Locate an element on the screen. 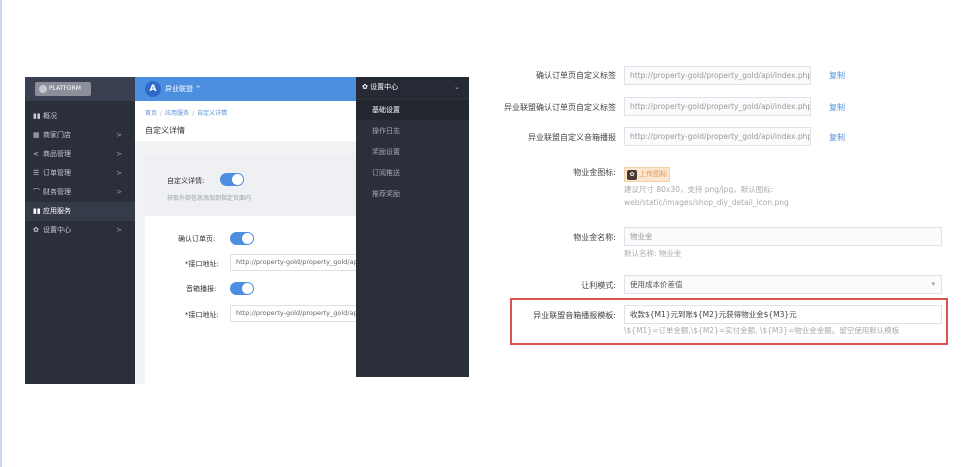 This screenshot has width=962, height=467. sidebar-item-label: 概况 is located at coordinates (50, 116).